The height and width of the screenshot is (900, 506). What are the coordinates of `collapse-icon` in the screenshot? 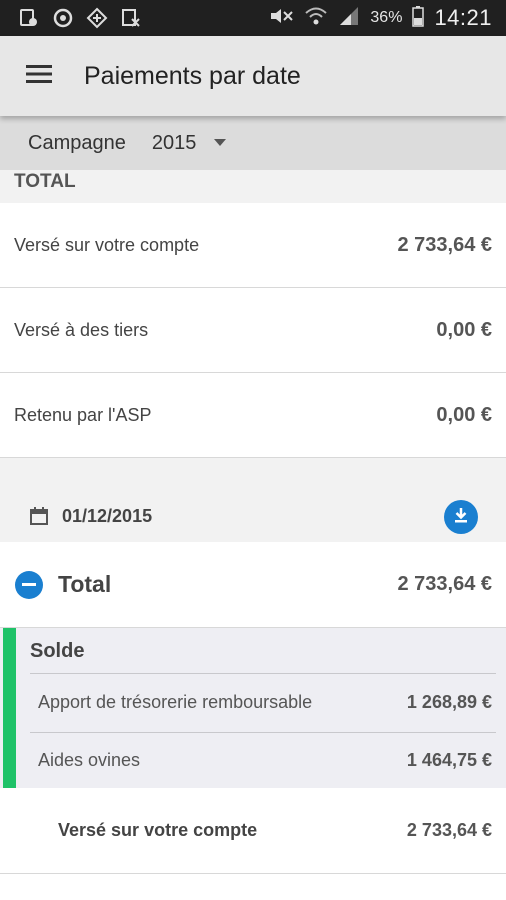 It's located at (29, 584).